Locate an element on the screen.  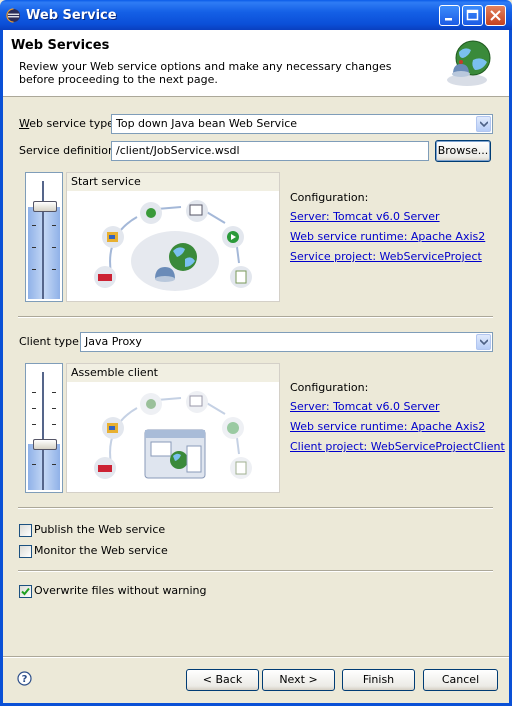
client-slider-fill is located at coordinates (44, 467).